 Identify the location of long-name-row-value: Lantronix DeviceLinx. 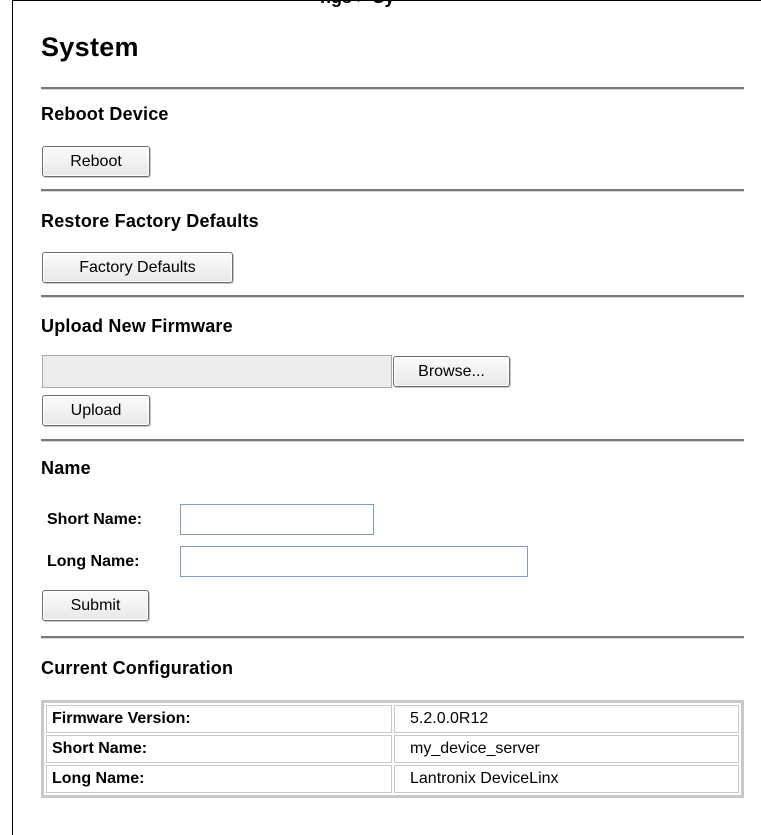
(566, 779).